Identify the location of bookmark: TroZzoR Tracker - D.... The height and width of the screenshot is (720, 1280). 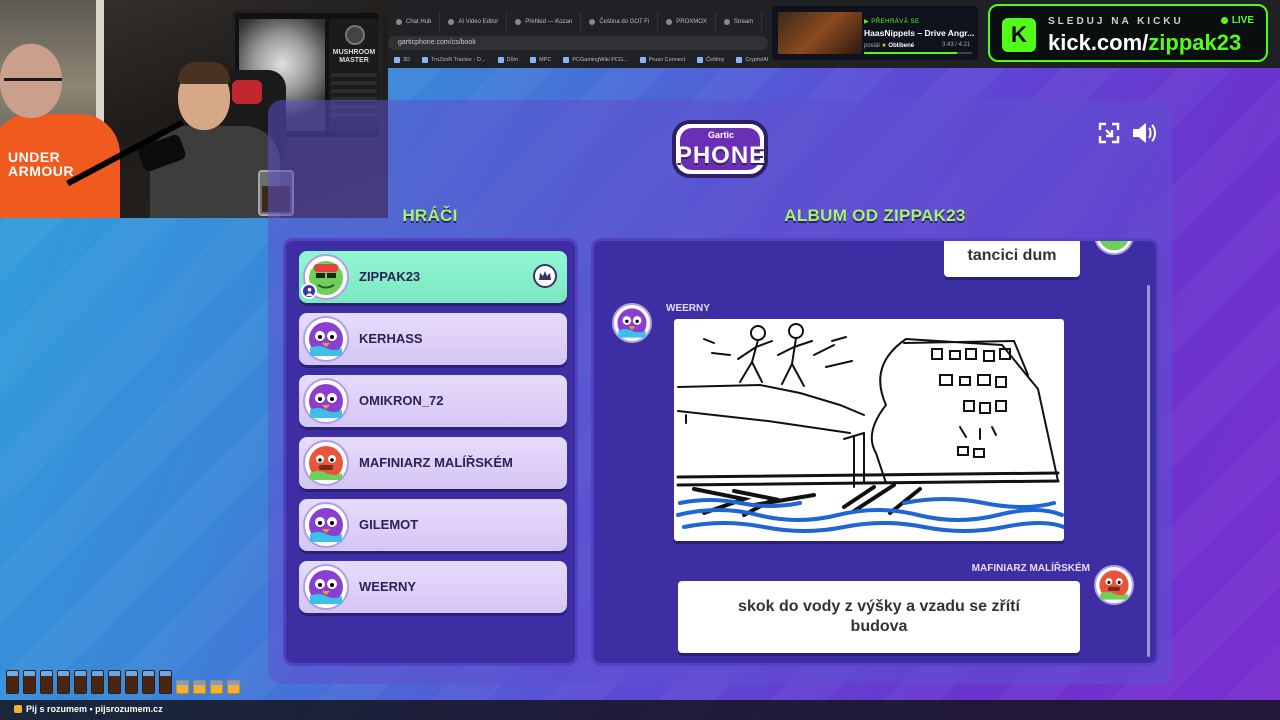
(454, 60).